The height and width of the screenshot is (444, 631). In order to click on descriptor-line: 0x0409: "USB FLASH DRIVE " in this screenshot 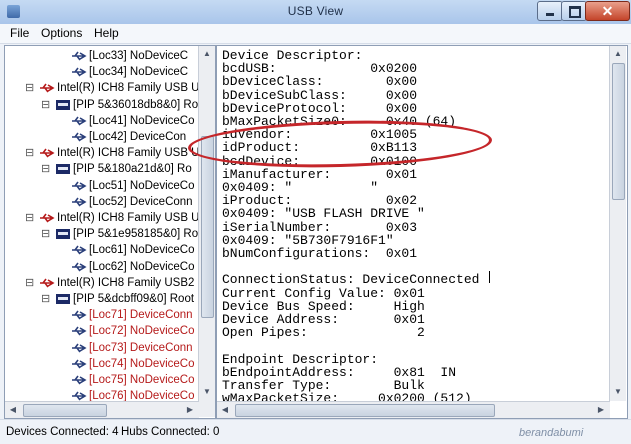, I will do `click(323, 214)`.